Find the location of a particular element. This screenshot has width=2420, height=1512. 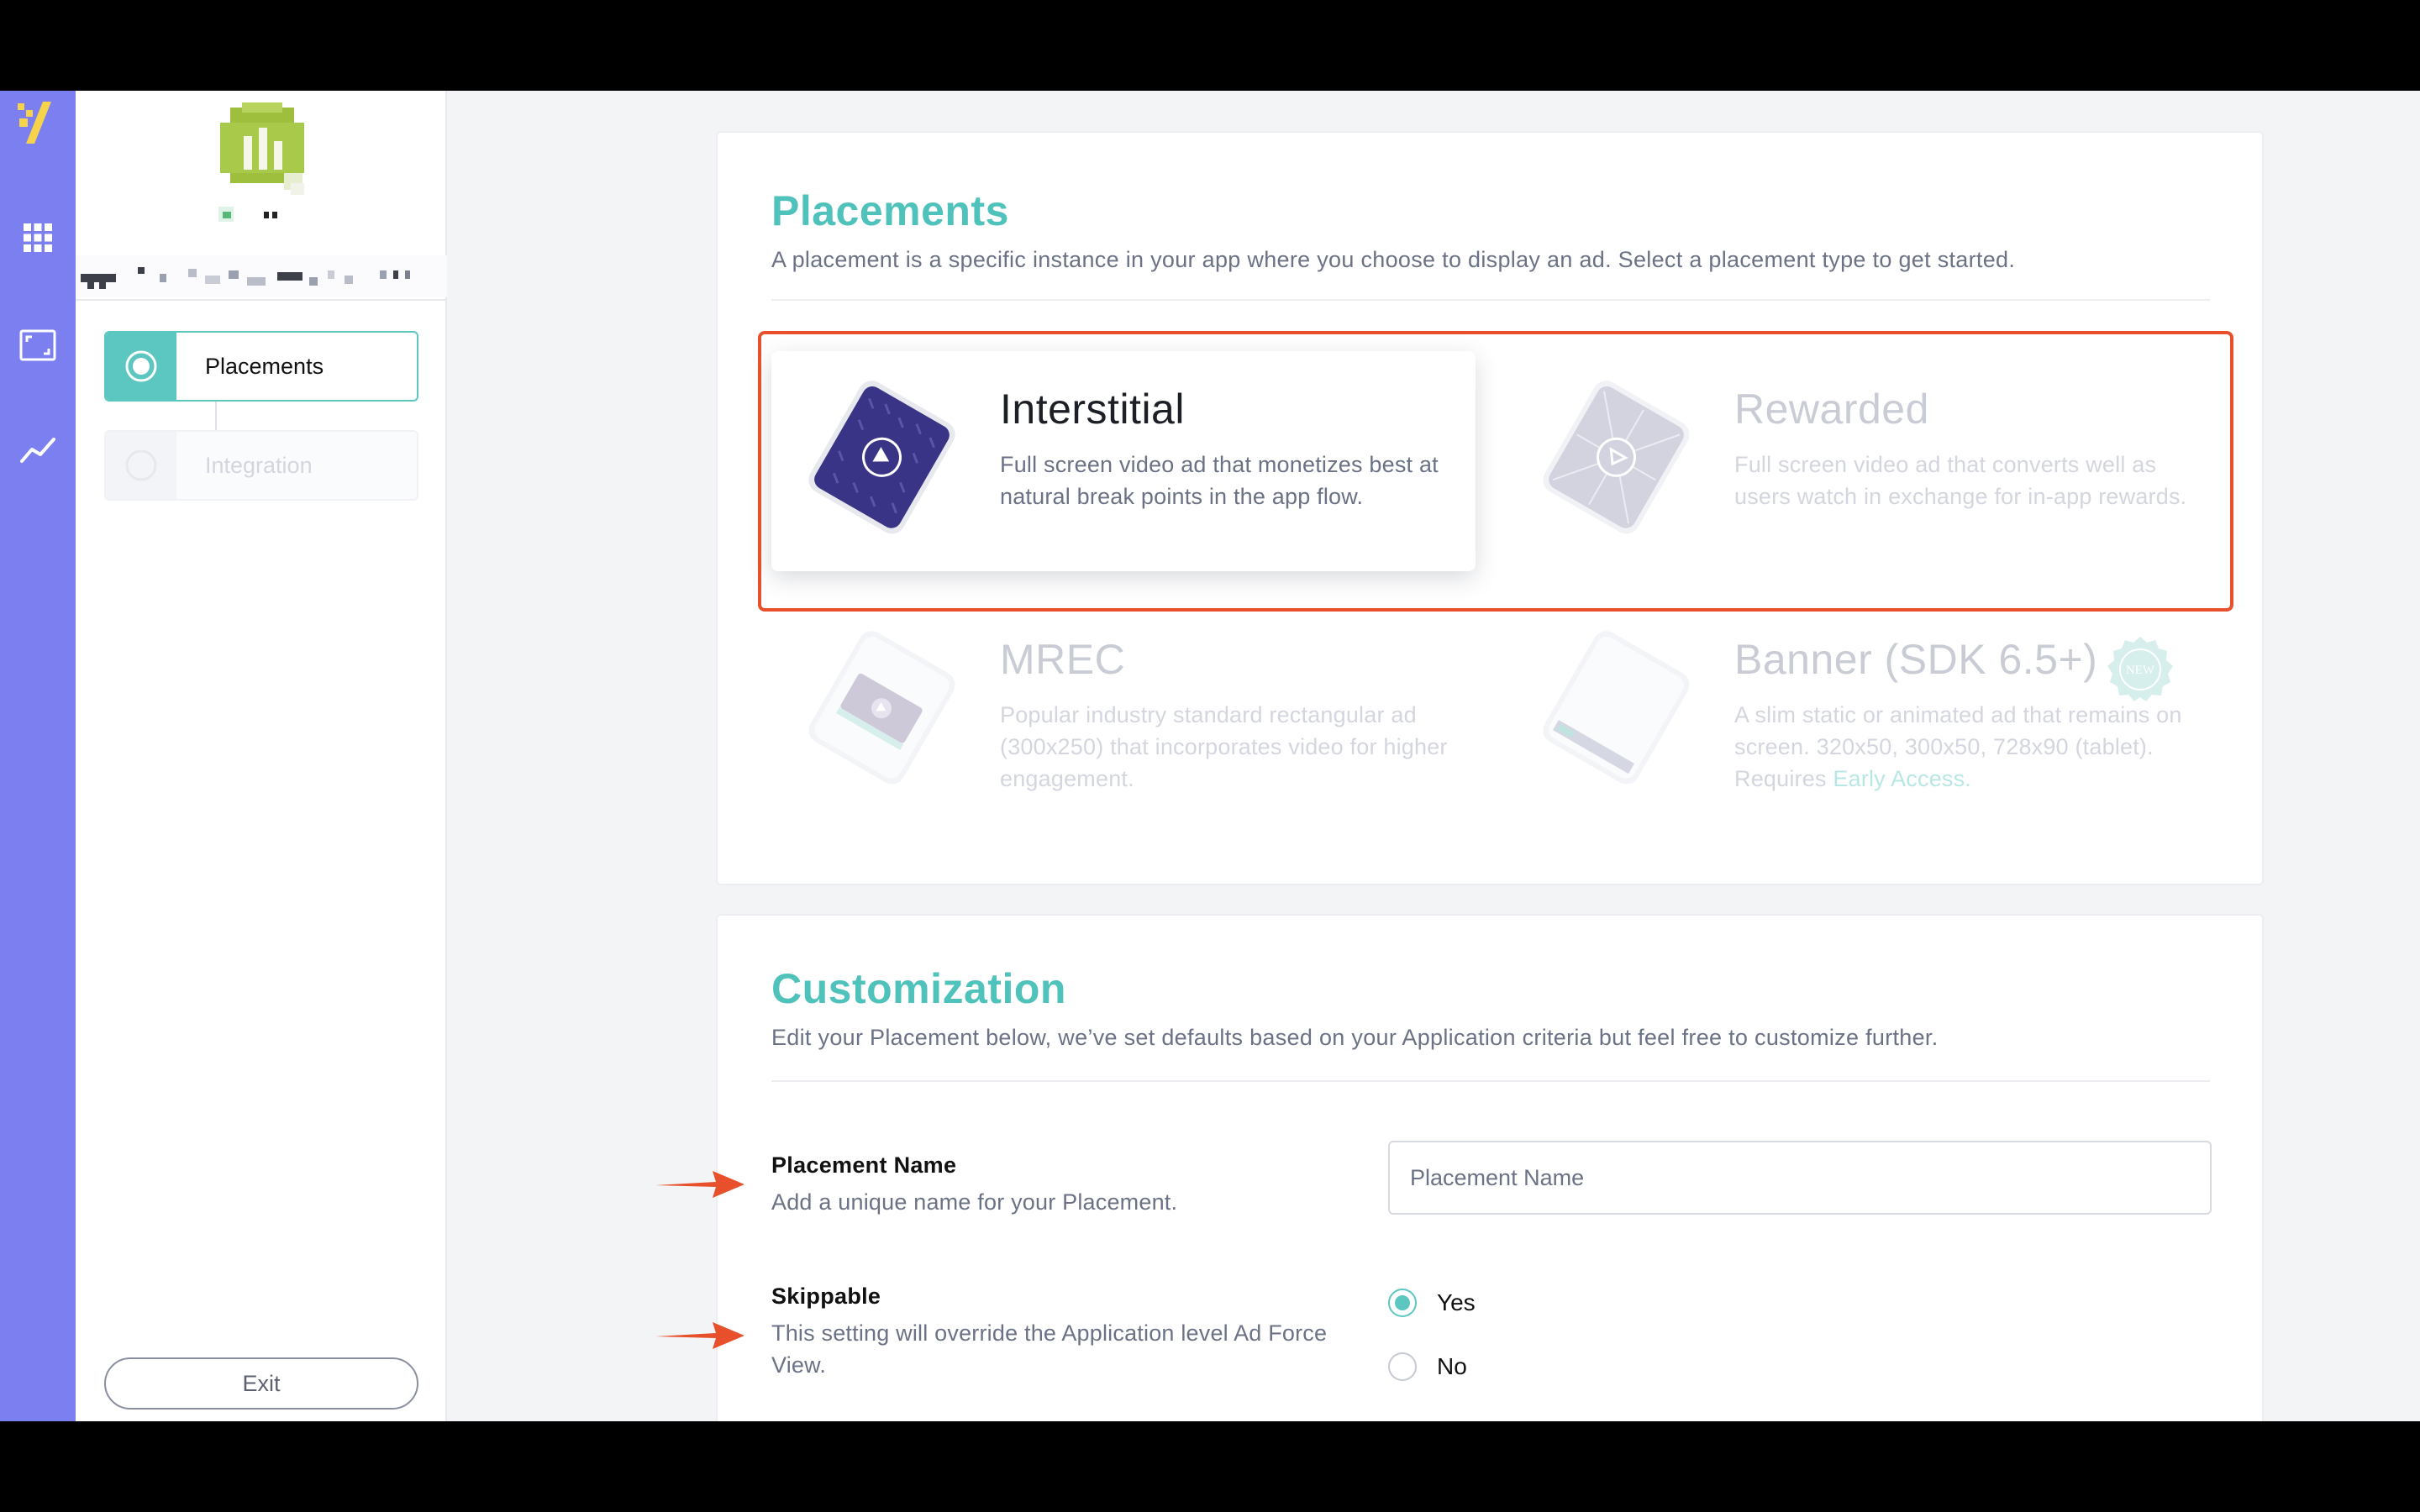

exit-button: Exit is located at coordinates (261, 1383).